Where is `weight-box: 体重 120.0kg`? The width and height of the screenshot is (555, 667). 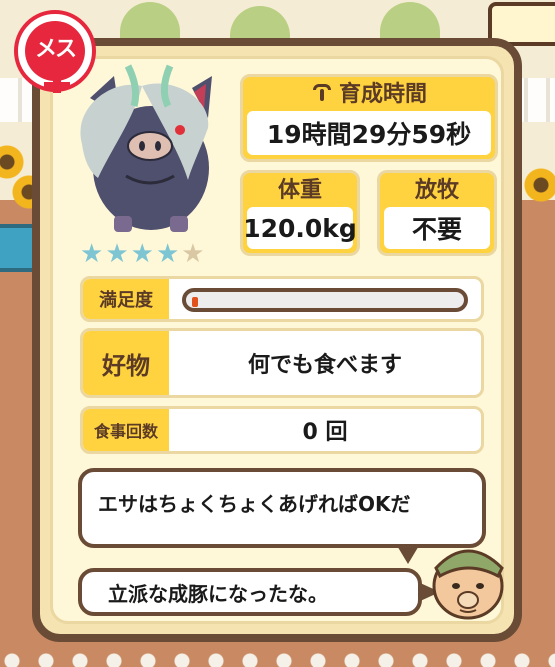
weight-box: 体重 120.0kg is located at coordinates (300, 213).